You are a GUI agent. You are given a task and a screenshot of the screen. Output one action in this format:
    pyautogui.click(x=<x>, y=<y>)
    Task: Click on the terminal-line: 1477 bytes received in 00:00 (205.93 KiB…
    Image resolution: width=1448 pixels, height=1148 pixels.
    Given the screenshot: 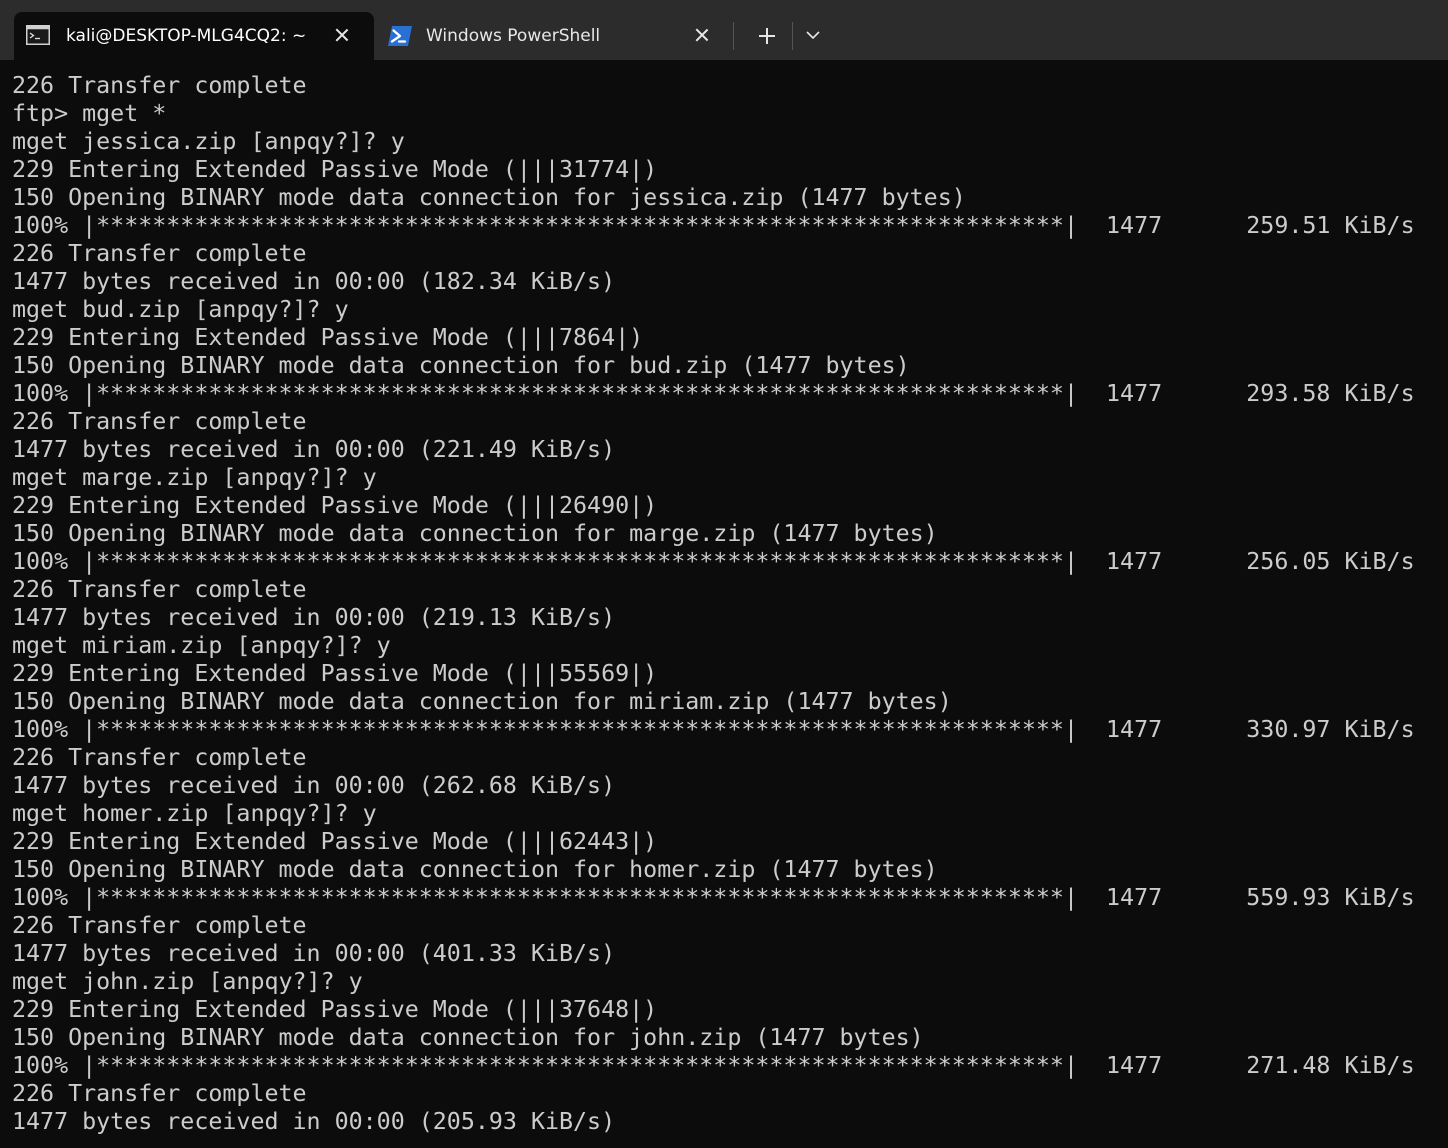 What is the action you would take?
    pyautogui.click(x=314, y=1121)
    